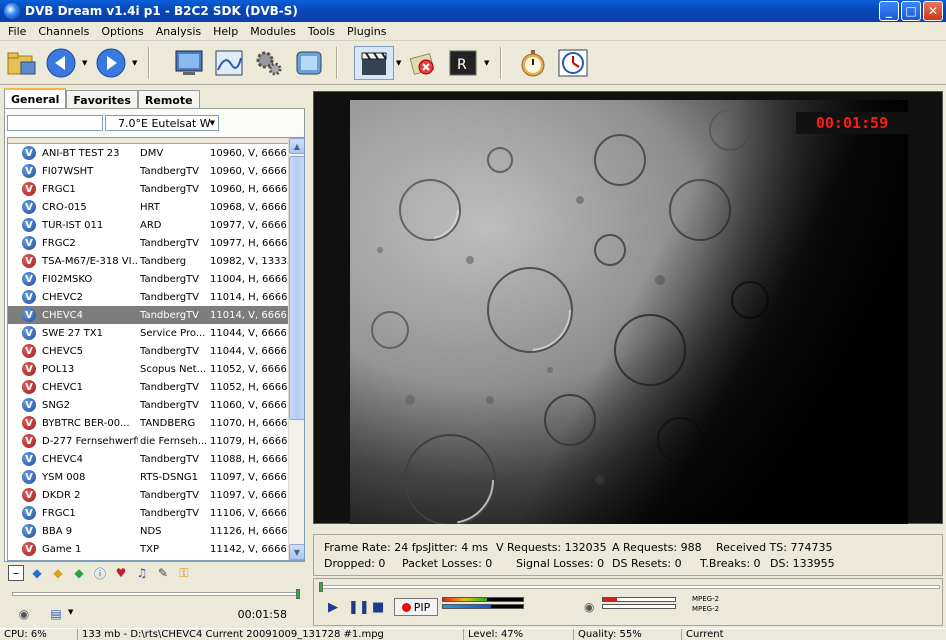 This screenshot has height=640, width=946. Describe the element at coordinates (17, 31) in the screenshot. I see `menu-file: File` at that location.